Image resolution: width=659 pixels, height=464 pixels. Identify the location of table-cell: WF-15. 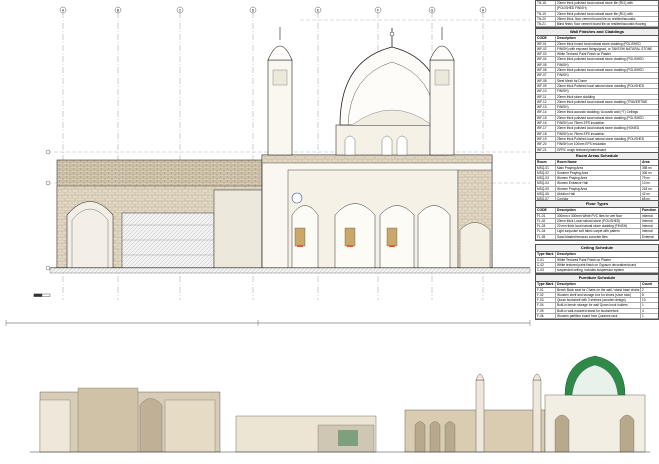
(546, 117).